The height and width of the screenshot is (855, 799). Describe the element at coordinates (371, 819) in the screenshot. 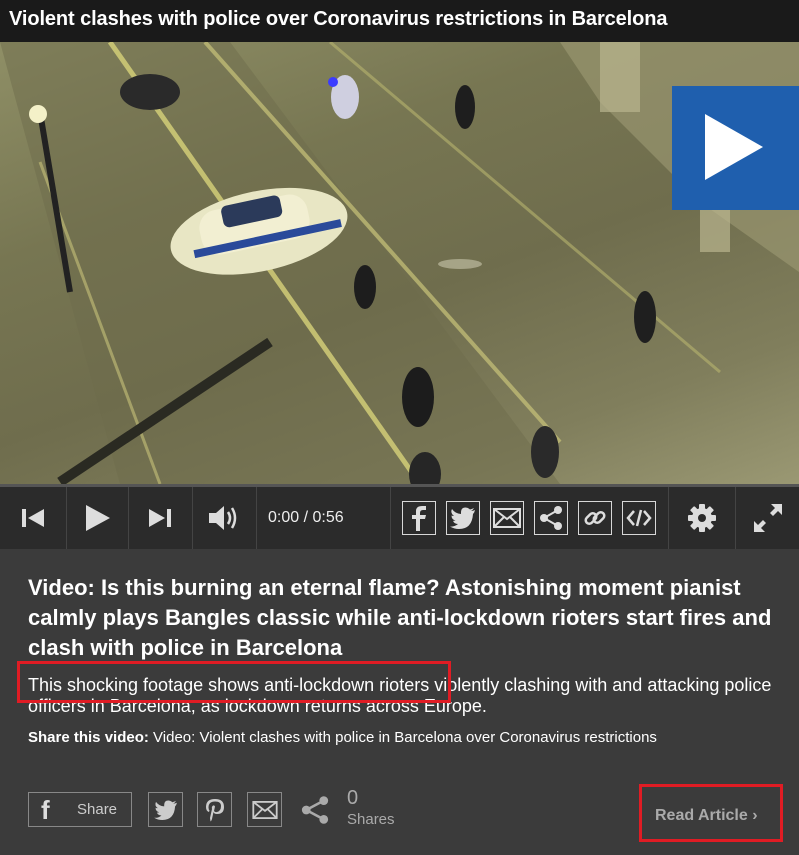

I see `share-count-label: Shares` at that location.